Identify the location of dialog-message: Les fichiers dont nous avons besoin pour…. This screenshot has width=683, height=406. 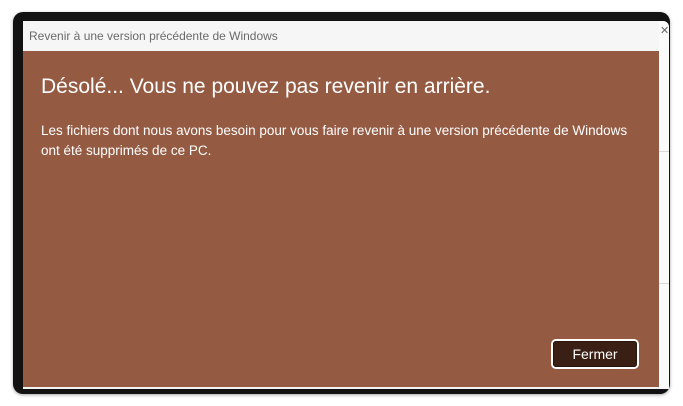
(334, 140).